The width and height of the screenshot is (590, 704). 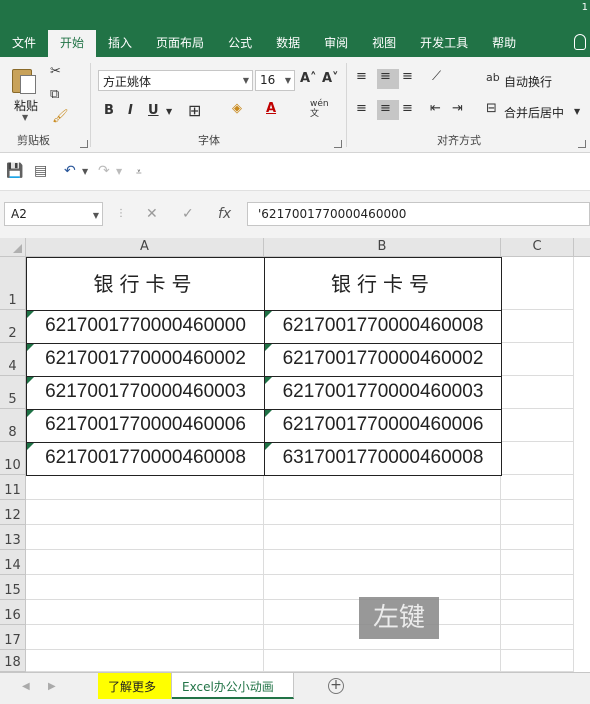 I want to click on row-header: 4, so click(x=13, y=359).